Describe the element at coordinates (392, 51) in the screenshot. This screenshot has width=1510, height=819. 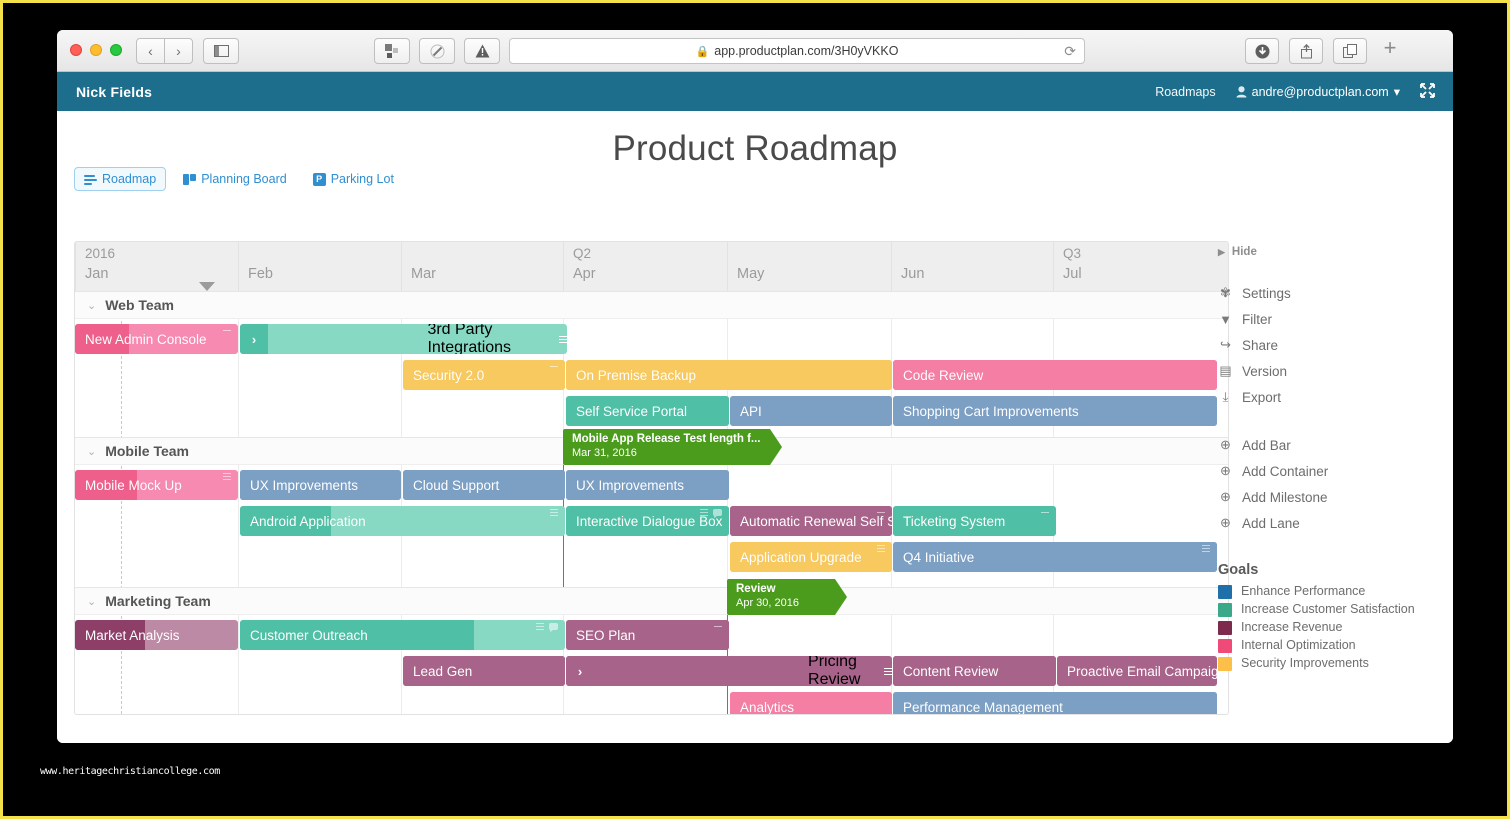
I see `tab-overview-button` at that location.